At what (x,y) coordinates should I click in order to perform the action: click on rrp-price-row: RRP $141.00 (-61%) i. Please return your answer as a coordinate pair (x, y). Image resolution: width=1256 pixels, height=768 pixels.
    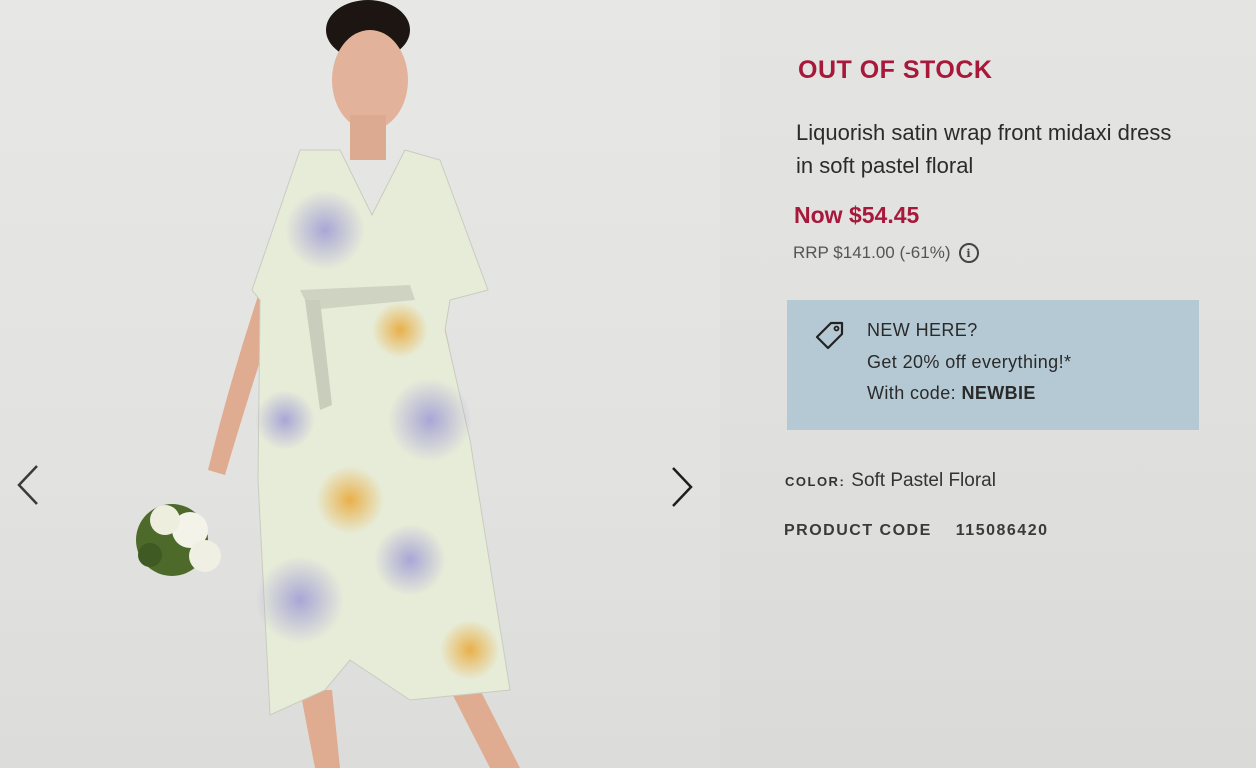
    Looking at the image, I should click on (886, 253).